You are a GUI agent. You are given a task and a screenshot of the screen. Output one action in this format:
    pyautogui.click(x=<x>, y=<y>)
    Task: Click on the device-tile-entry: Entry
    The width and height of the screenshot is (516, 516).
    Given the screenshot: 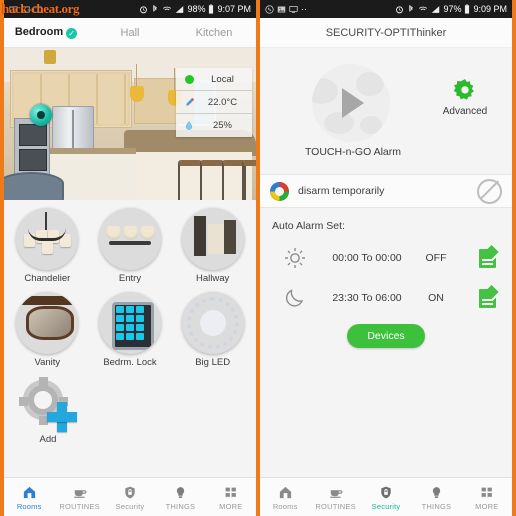 What is the action you would take?
    pyautogui.click(x=130, y=246)
    